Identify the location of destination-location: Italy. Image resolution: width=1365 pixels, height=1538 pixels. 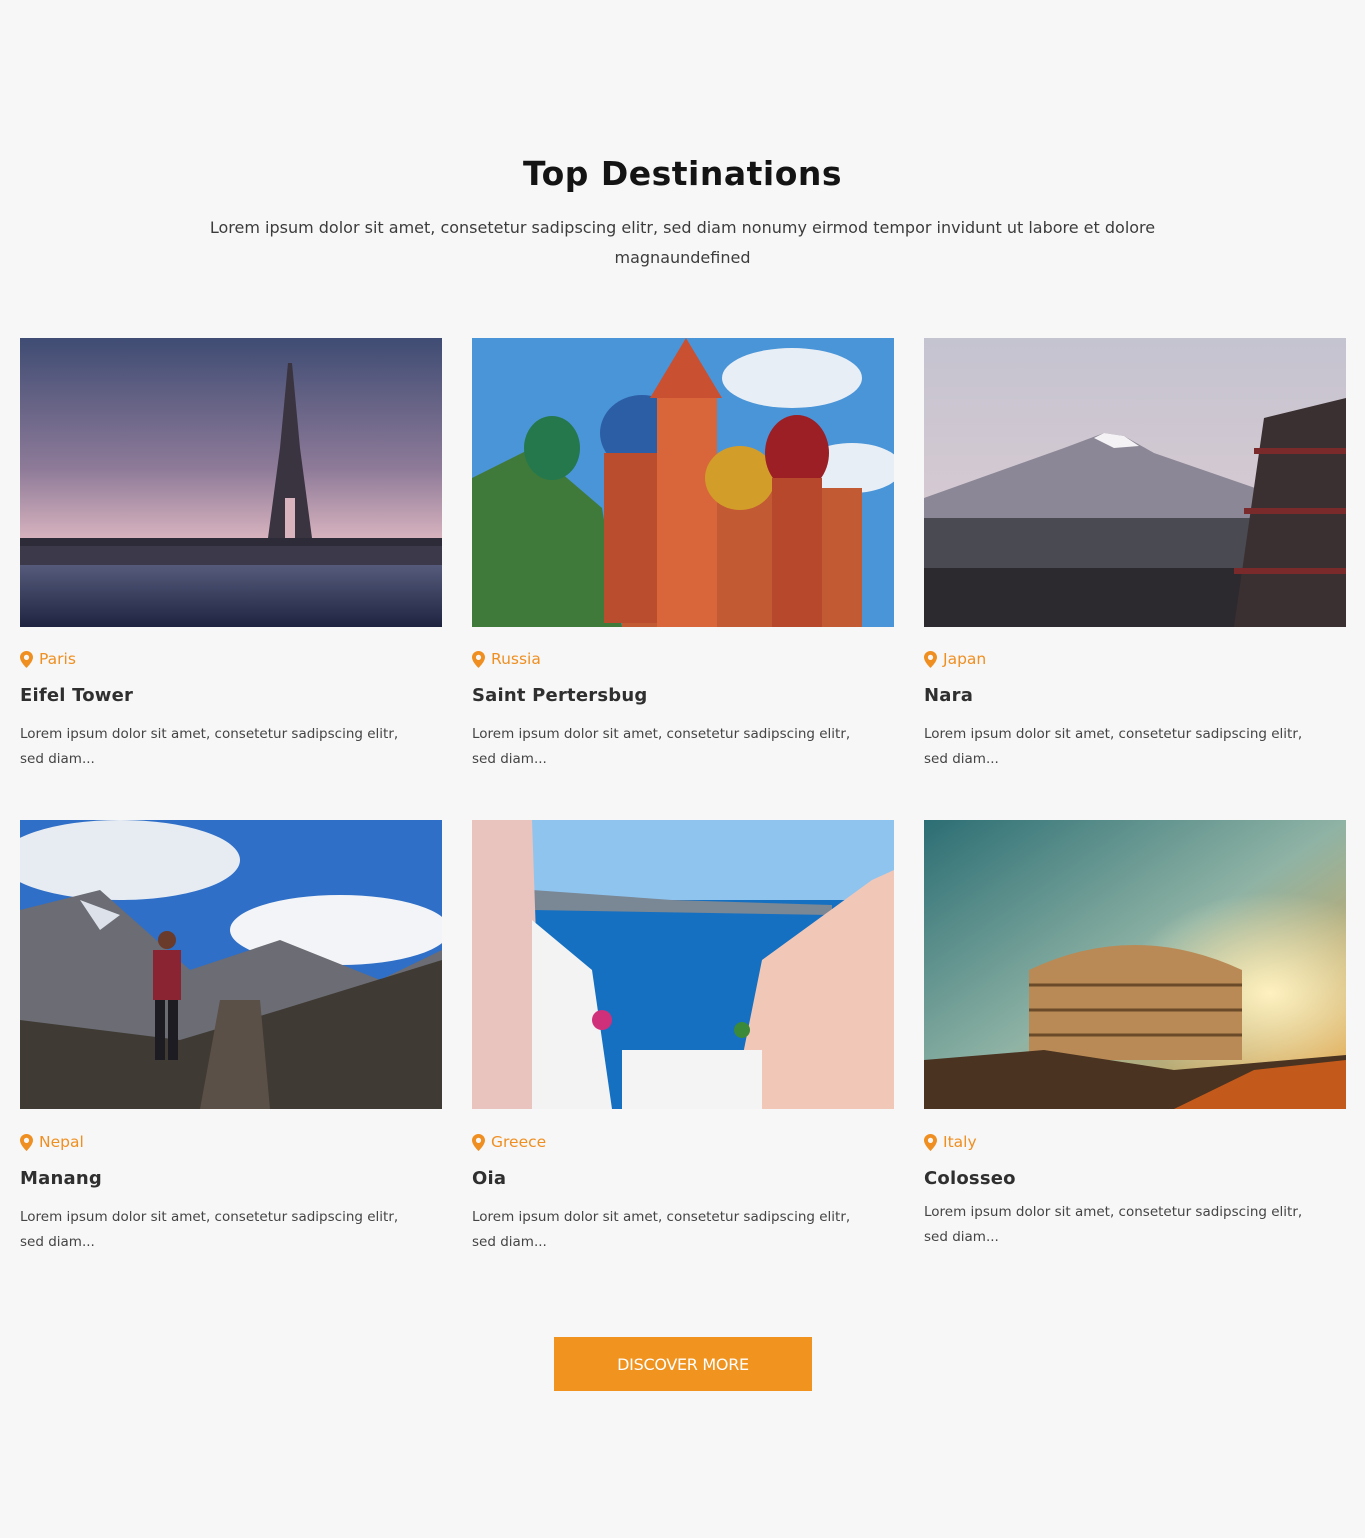
(950, 1142).